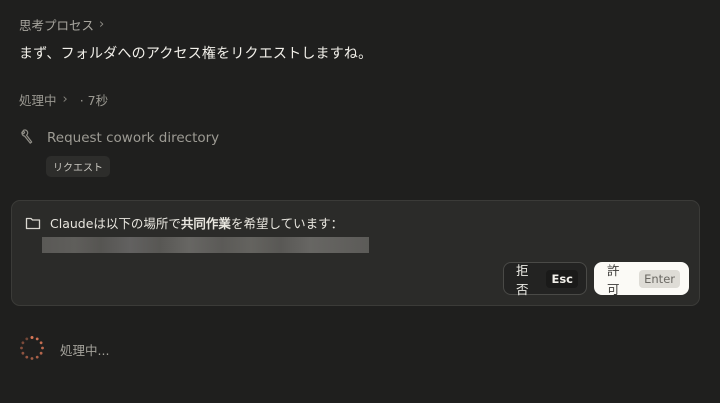 This screenshot has width=720, height=403. What do you see at coordinates (545, 279) in the screenshot?
I see `deny-button: 拒否 Esc` at bounding box center [545, 279].